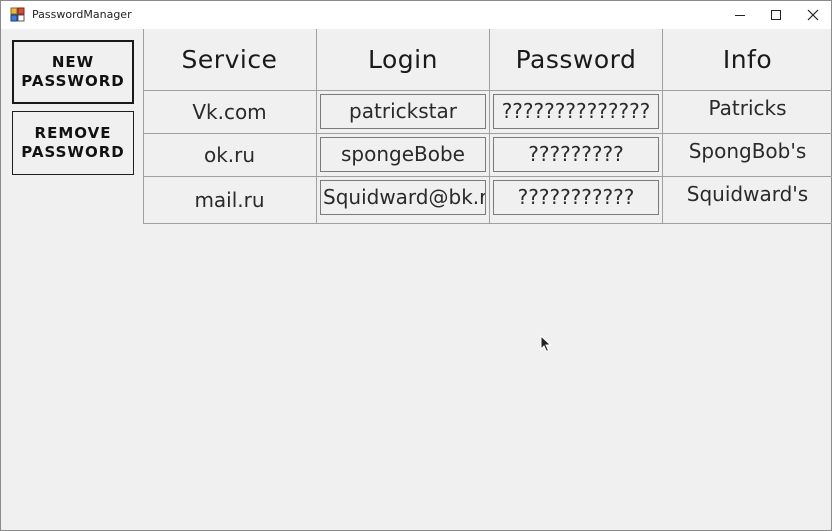 This screenshot has width=832, height=531. Describe the element at coordinates (416, 15) in the screenshot. I see `title-bar: PasswordManager` at that location.